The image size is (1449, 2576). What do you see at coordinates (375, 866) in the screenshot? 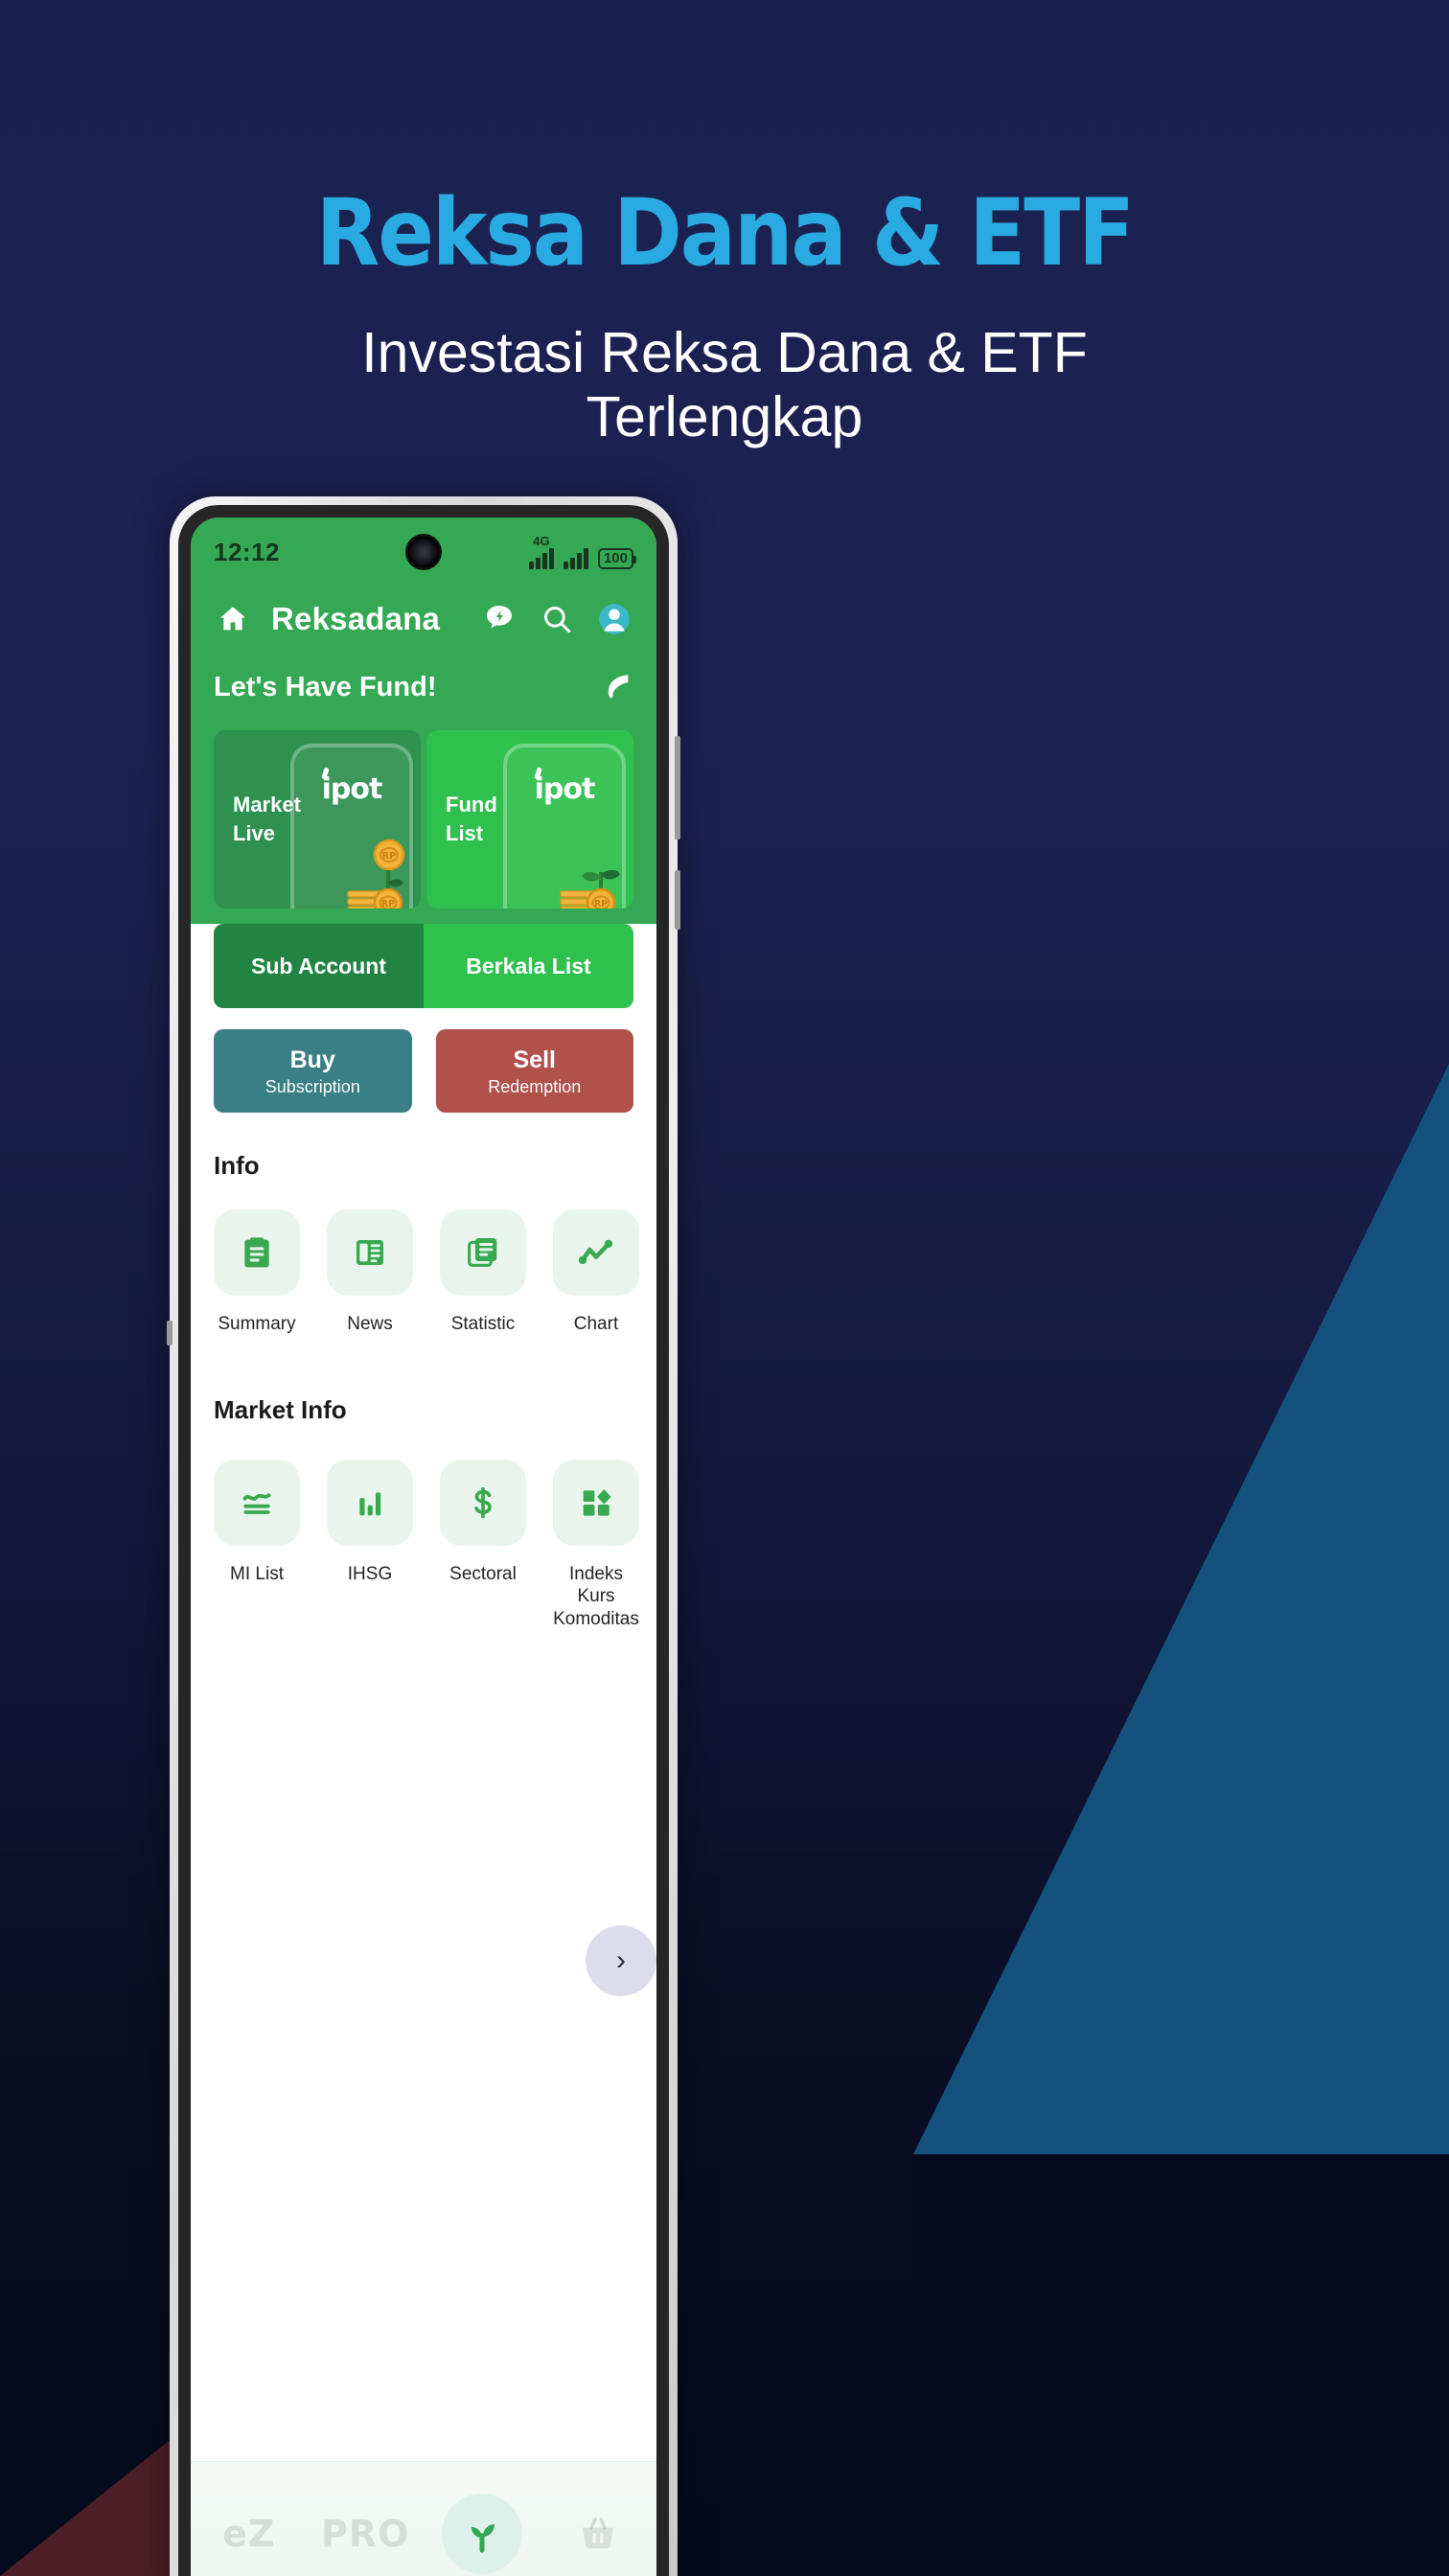
I see `coin-plant-icon: RP RP` at bounding box center [375, 866].